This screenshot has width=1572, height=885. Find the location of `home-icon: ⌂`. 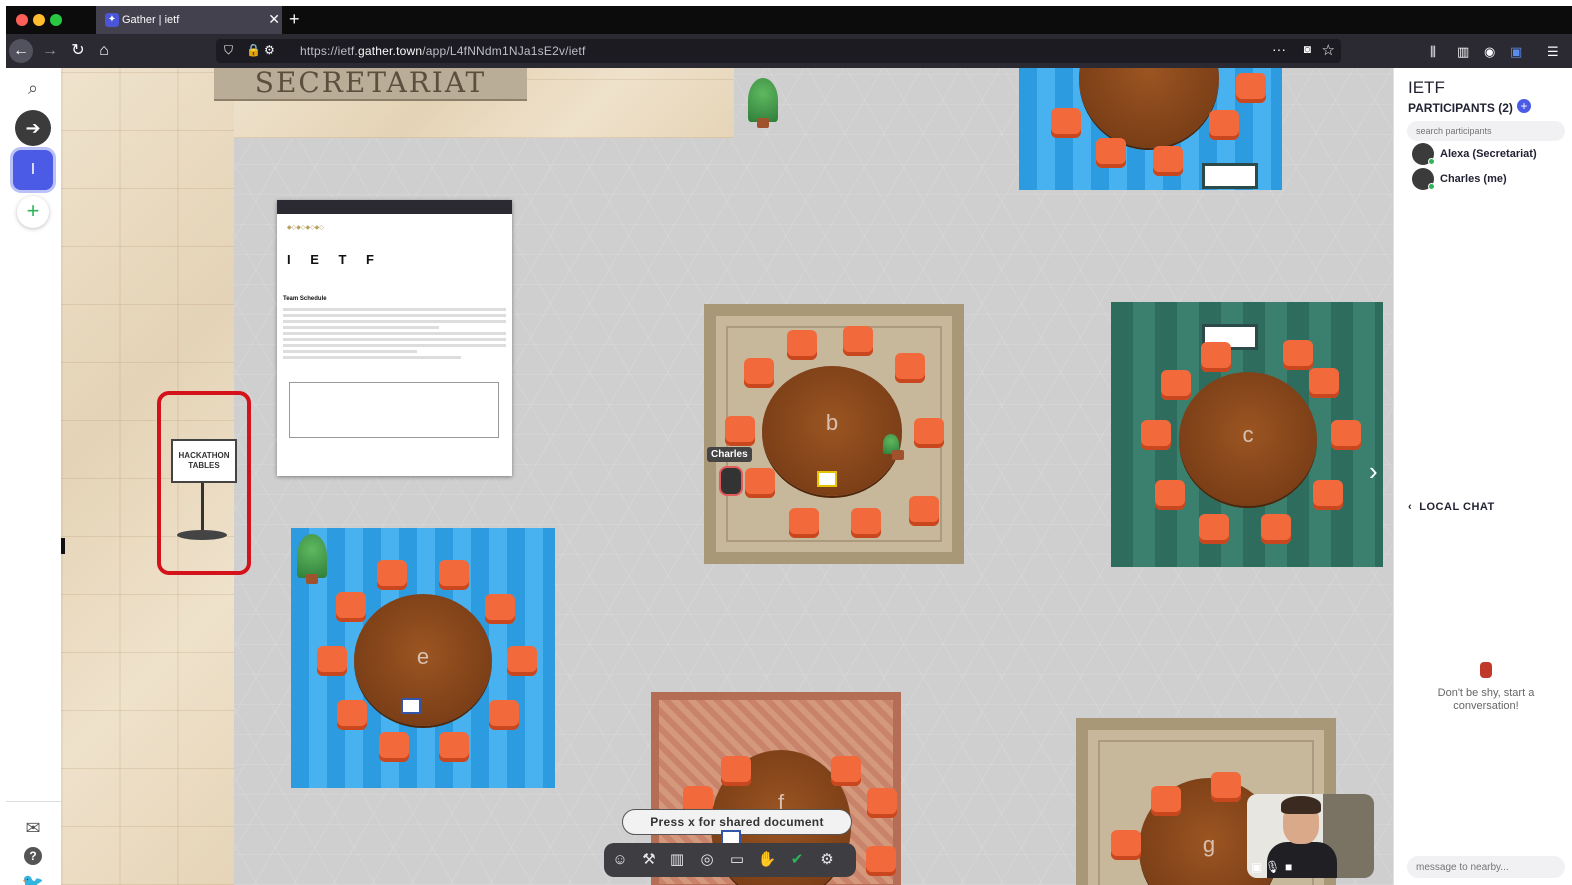

home-icon: ⌂ is located at coordinates (104, 51).